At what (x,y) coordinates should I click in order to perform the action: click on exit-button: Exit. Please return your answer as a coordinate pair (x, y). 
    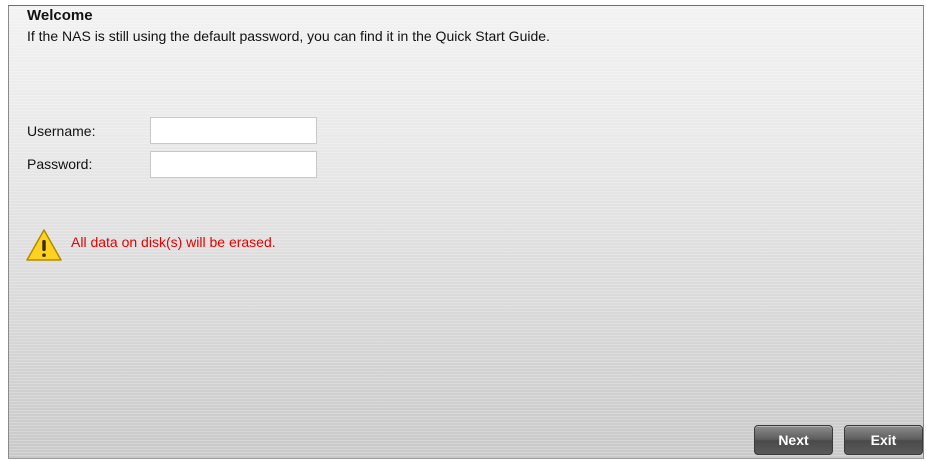
    Looking at the image, I should click on (883, 440).